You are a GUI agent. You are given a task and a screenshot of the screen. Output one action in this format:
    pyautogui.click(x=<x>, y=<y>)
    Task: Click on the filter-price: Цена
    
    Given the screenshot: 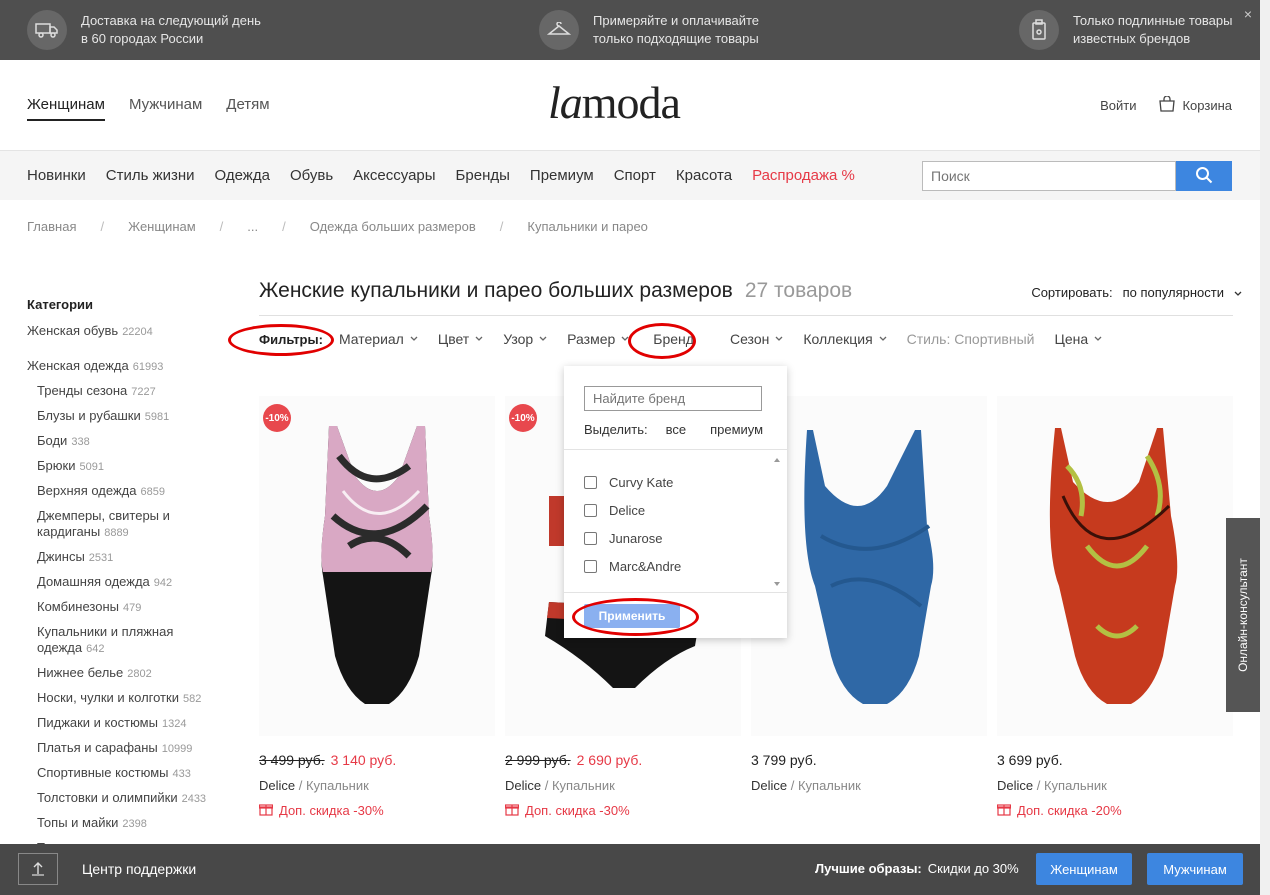 What is the action you would take?
    pyautogui.click(x=1078, y=339)
    